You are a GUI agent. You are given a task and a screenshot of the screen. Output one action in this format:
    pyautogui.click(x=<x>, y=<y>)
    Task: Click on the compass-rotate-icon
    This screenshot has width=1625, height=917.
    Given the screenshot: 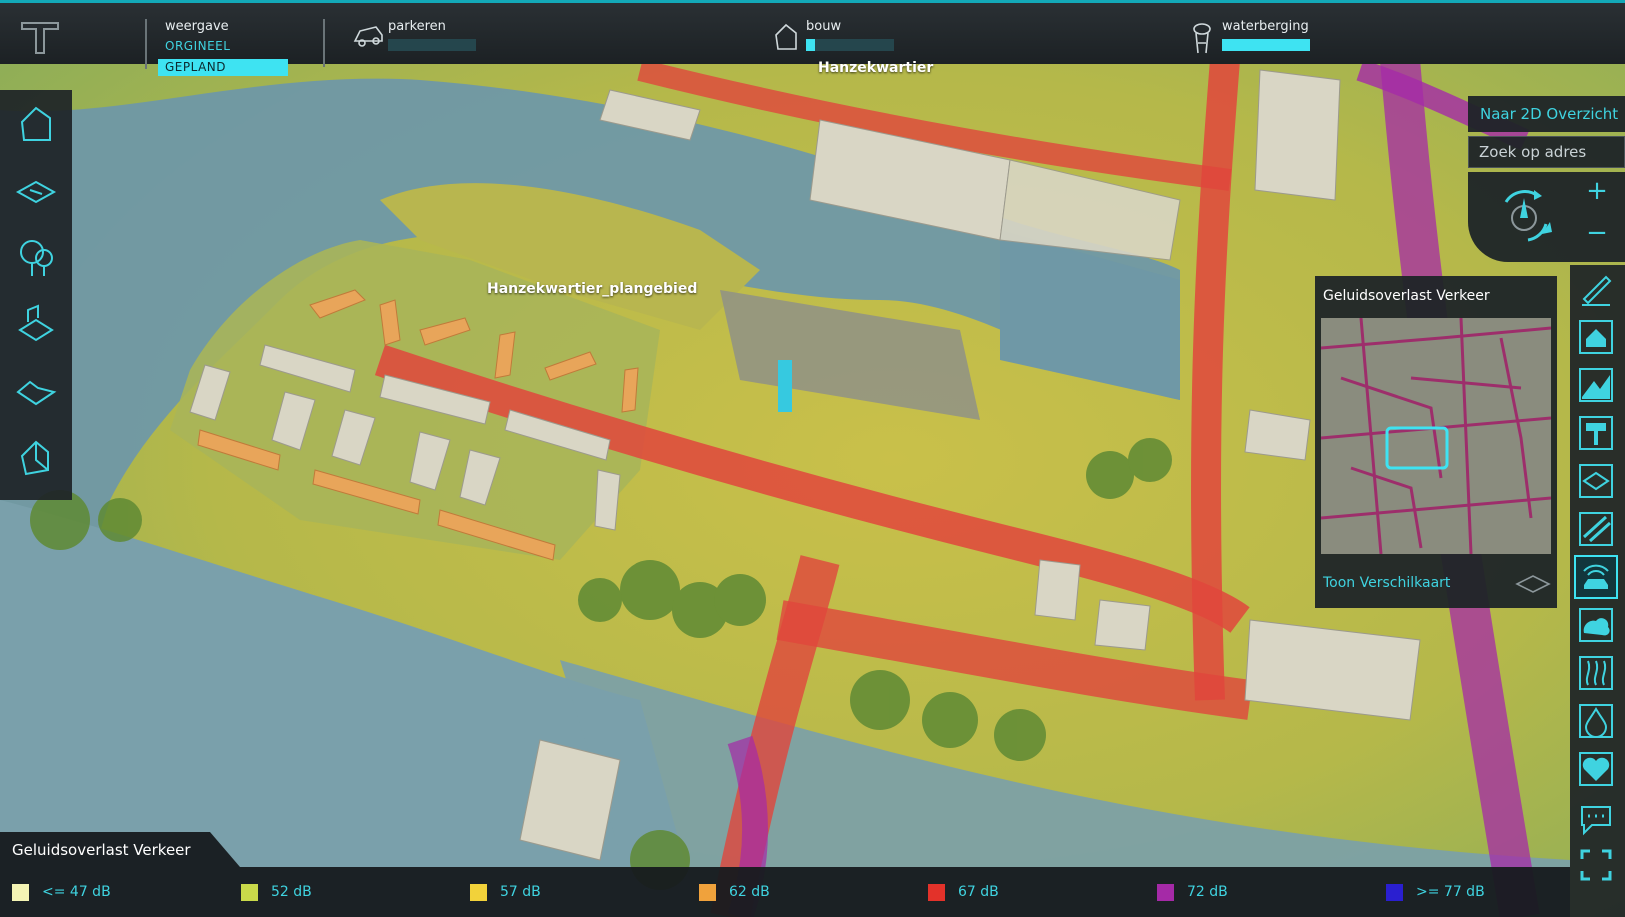 What is the action you would take?
    pyautogui.click(x=1524, y=216)
    